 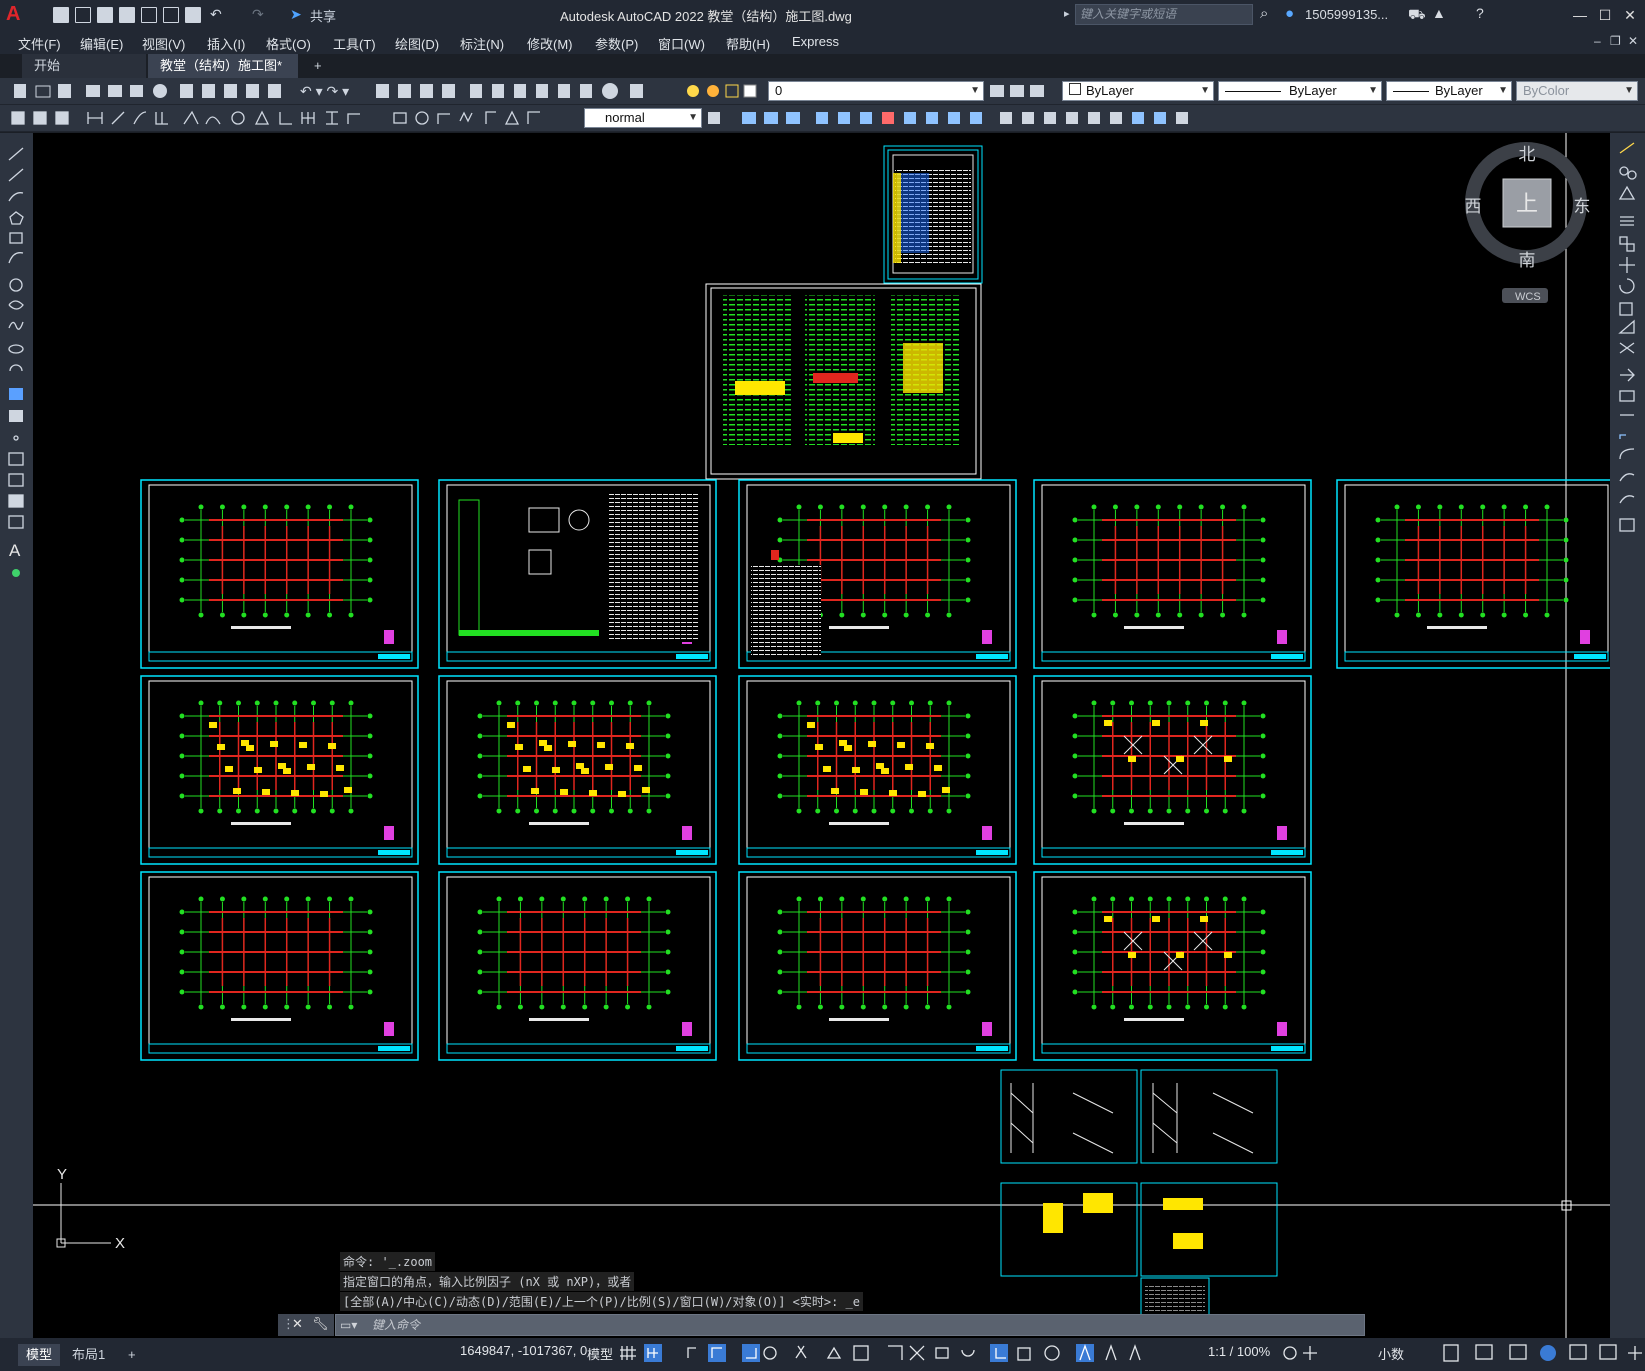 I want to click on help-icon: ?, so click(x=1480, y=13).